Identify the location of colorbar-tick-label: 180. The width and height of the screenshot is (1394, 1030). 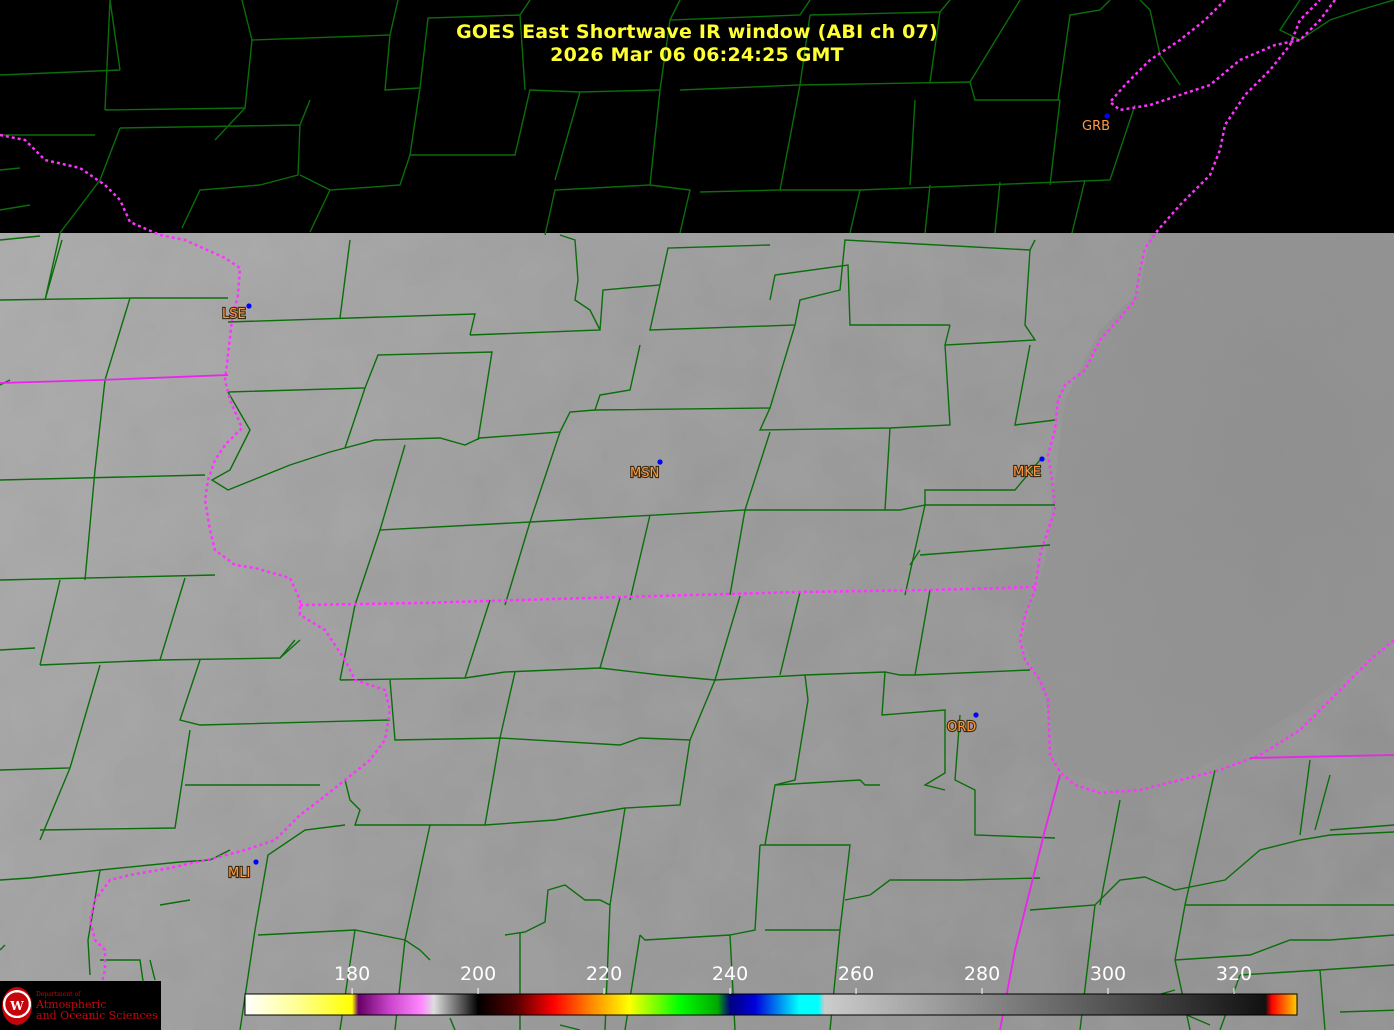
(352, 974).